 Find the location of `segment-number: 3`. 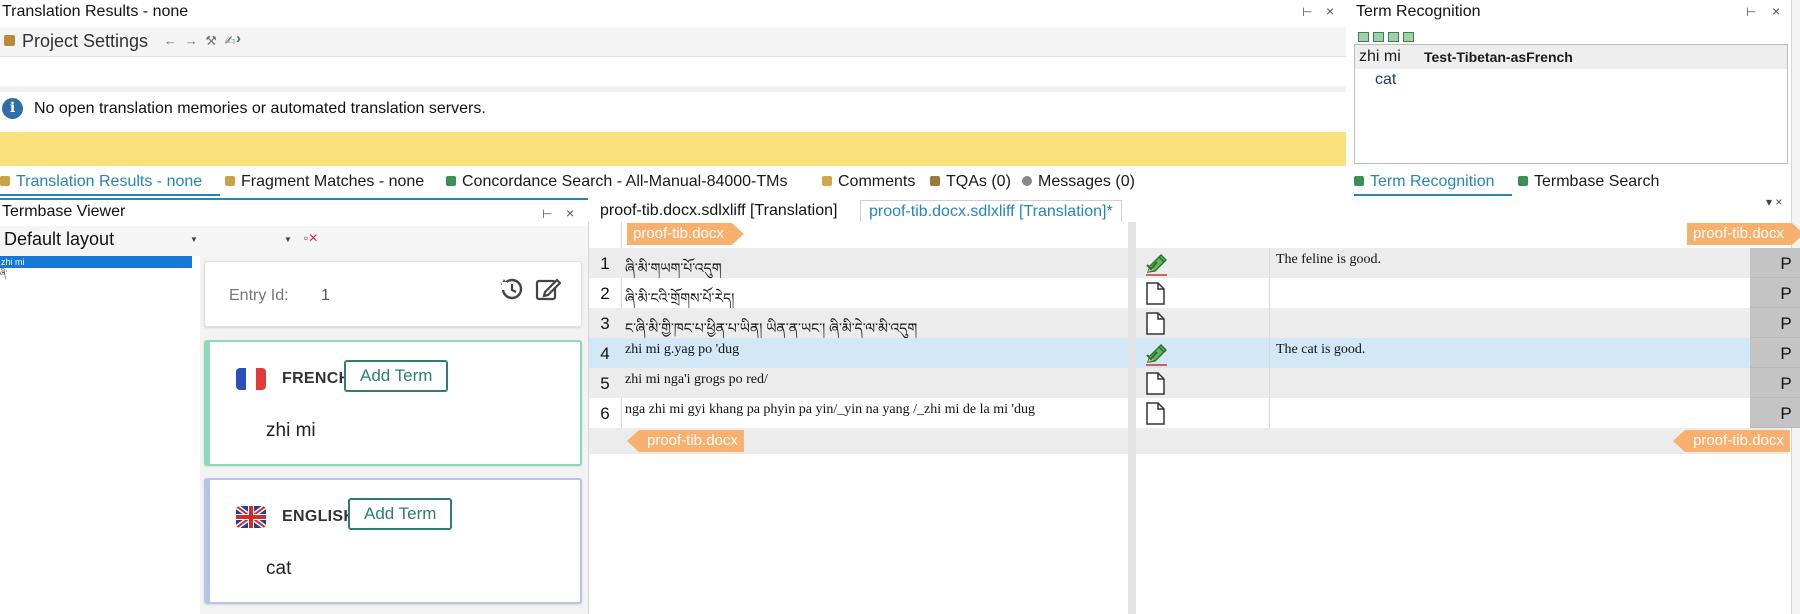

segment-number: 3 is located at coordinates (605, 323).